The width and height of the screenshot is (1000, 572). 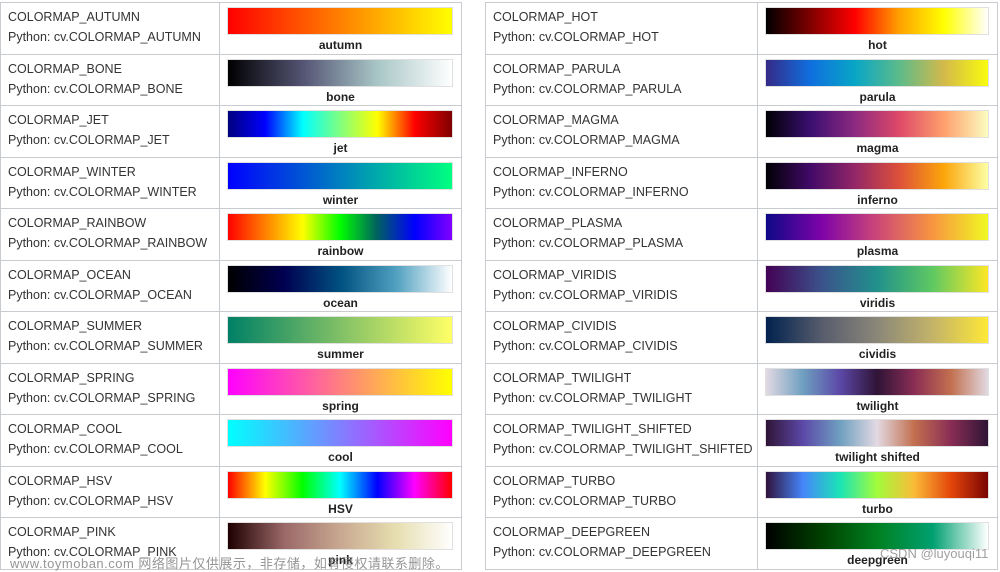 I want to click on colormap-constant: COLORMAP_PINK, so click(x=62, y=532).